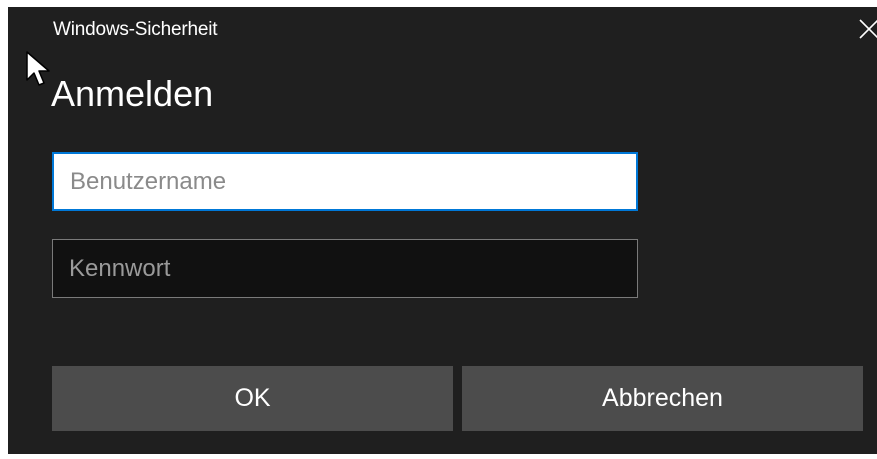  Describe the element at coordinates (38, 68) in the screenshot. I see `mouse-pointer-icon` at that location.